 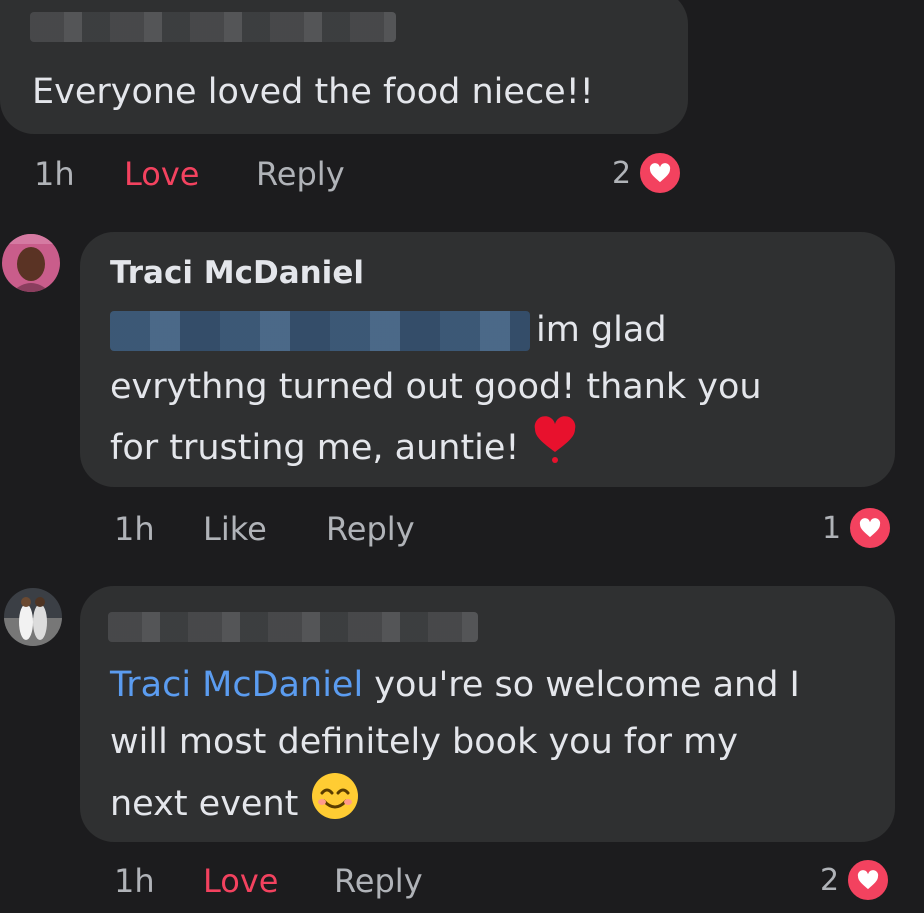 I want to click on comment-text-3-line3: next event, so click(x=235, y=805).